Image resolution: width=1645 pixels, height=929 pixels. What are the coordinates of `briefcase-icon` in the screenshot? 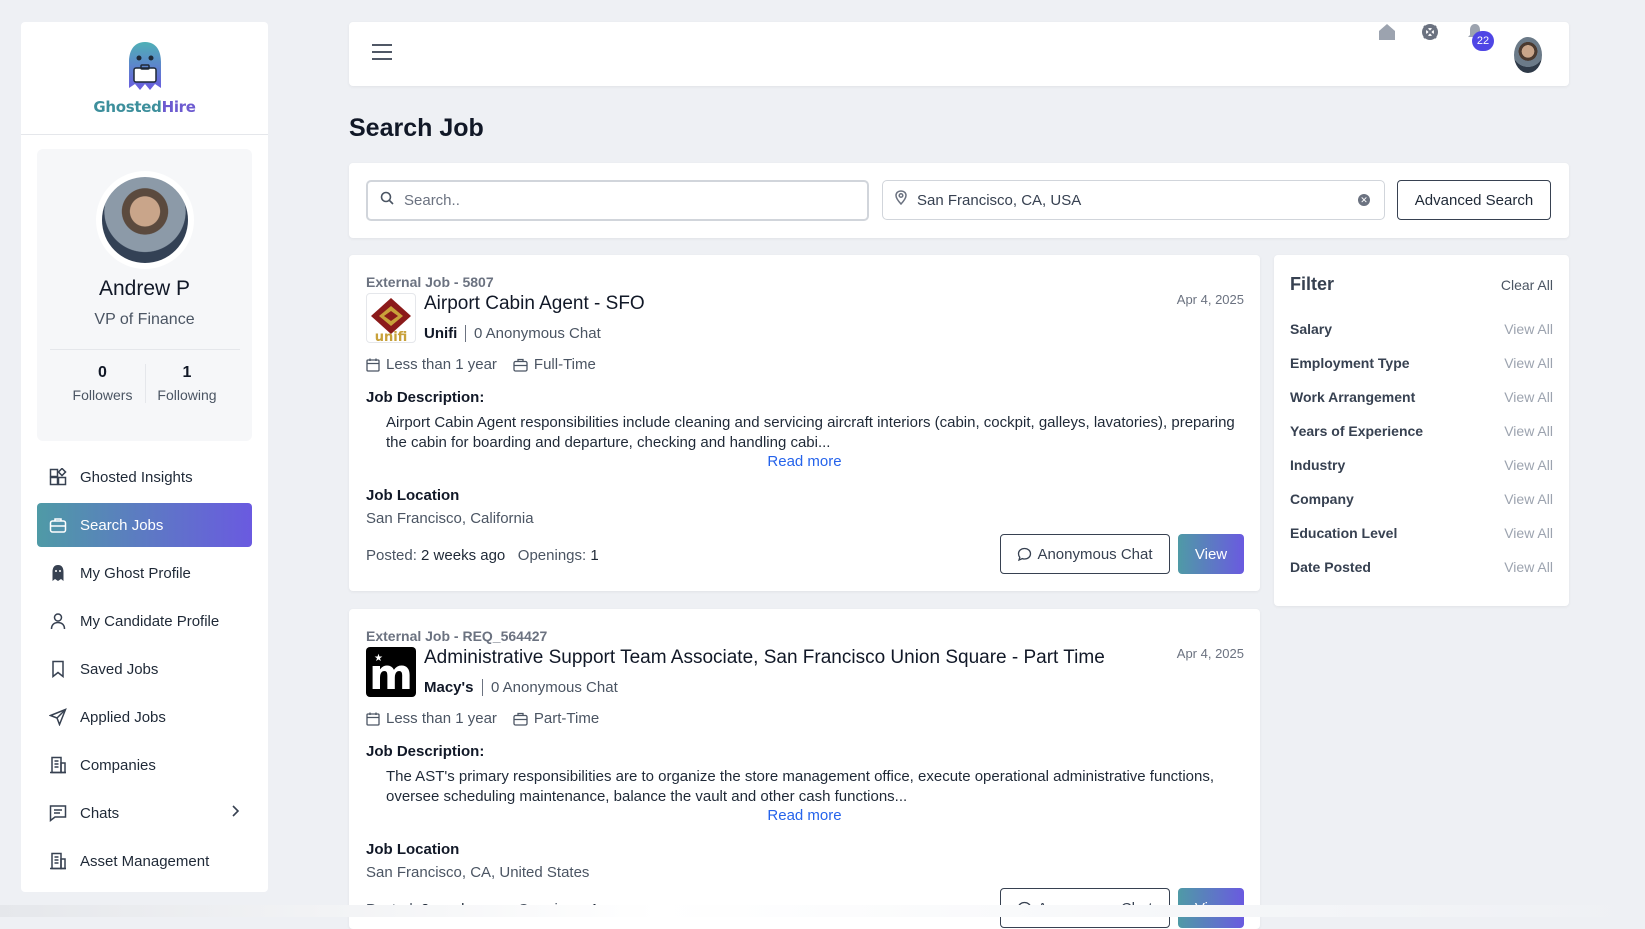 It's located at (58, 525).